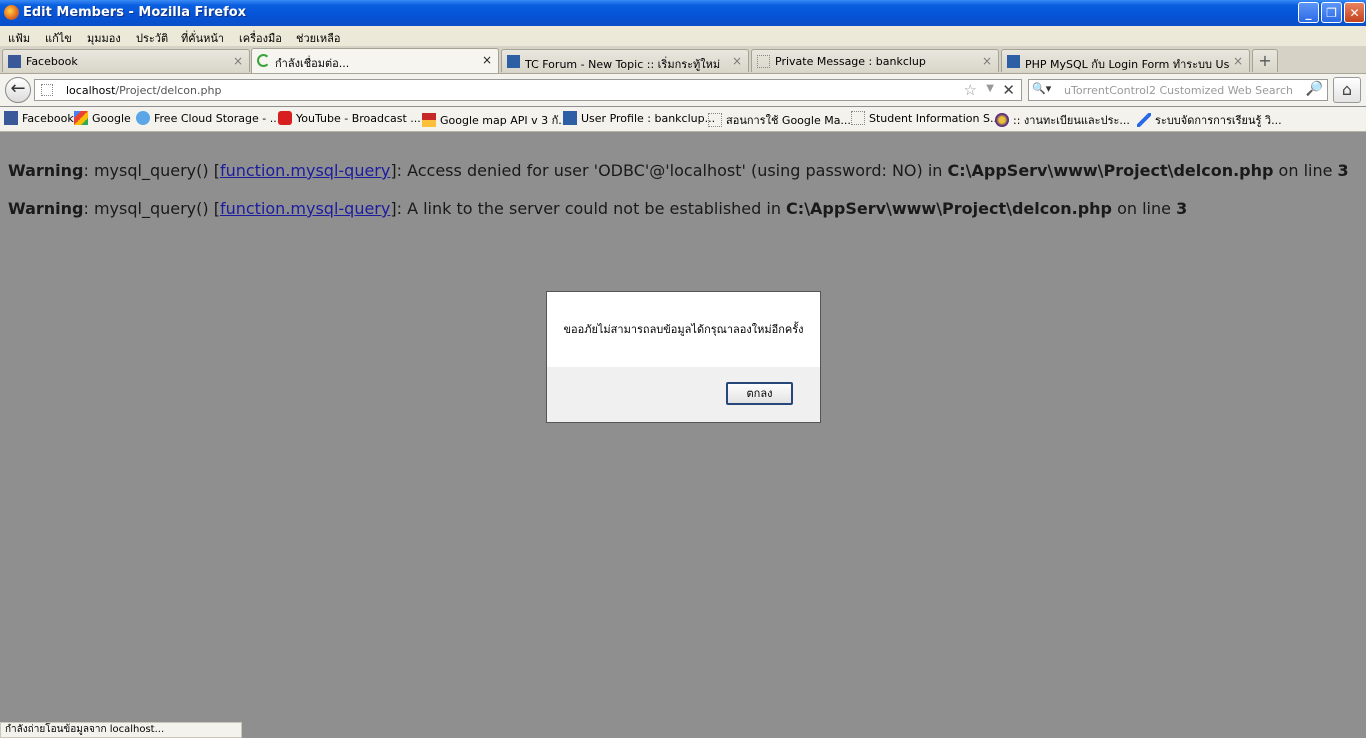 The width and height of the screenshot is (1366, 738). I want to click on url-host: localhost, so click(91, 90).